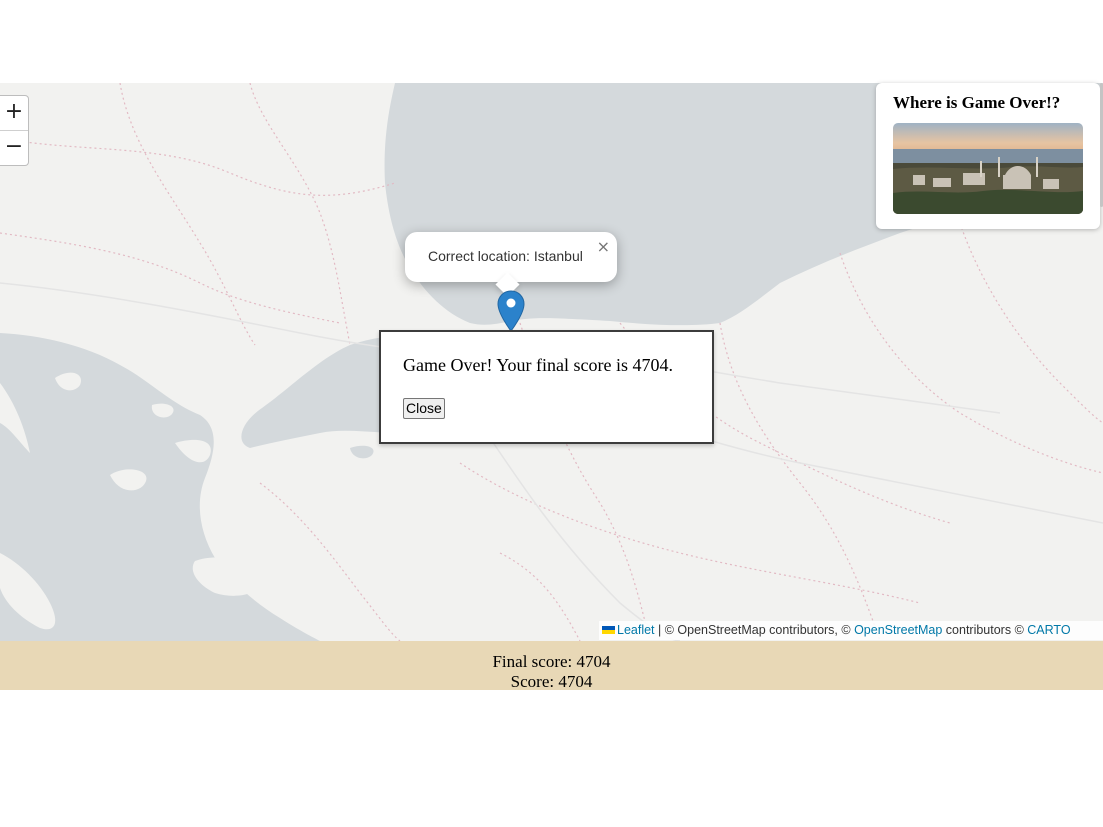  What do you see at coordinates (505, 256) in the screenshot?
I see `popup-text: Correct location: Istanbul` at bounding box center [505, 256].